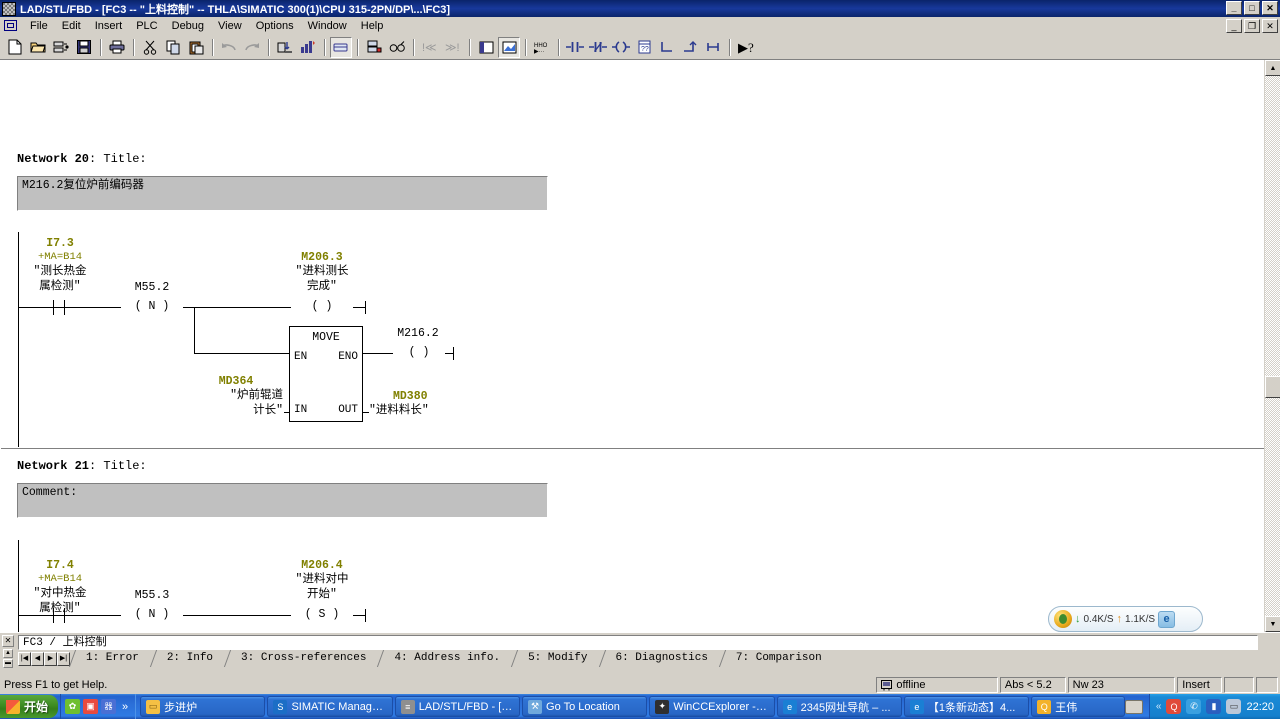 Image resolution: width=1280 pixels, height=719 pixels. I want to click on open-folder-button, so click(38, 47).